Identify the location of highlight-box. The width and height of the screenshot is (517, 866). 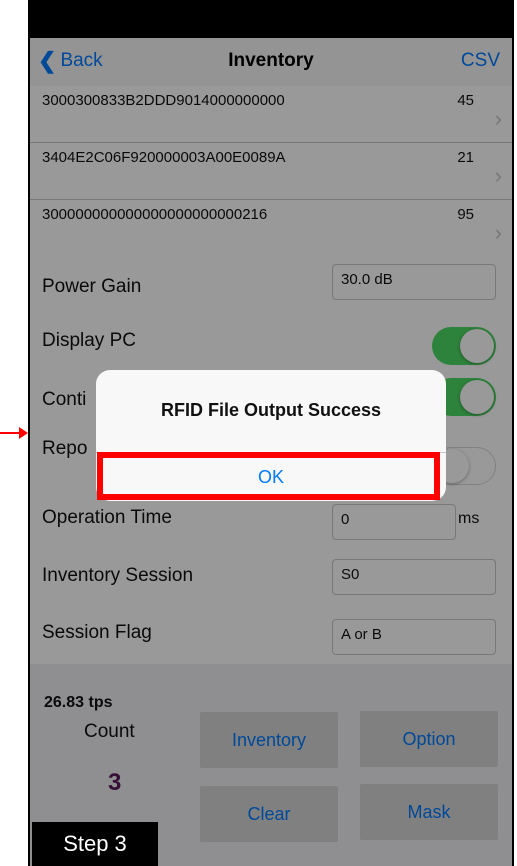
(268, 476).